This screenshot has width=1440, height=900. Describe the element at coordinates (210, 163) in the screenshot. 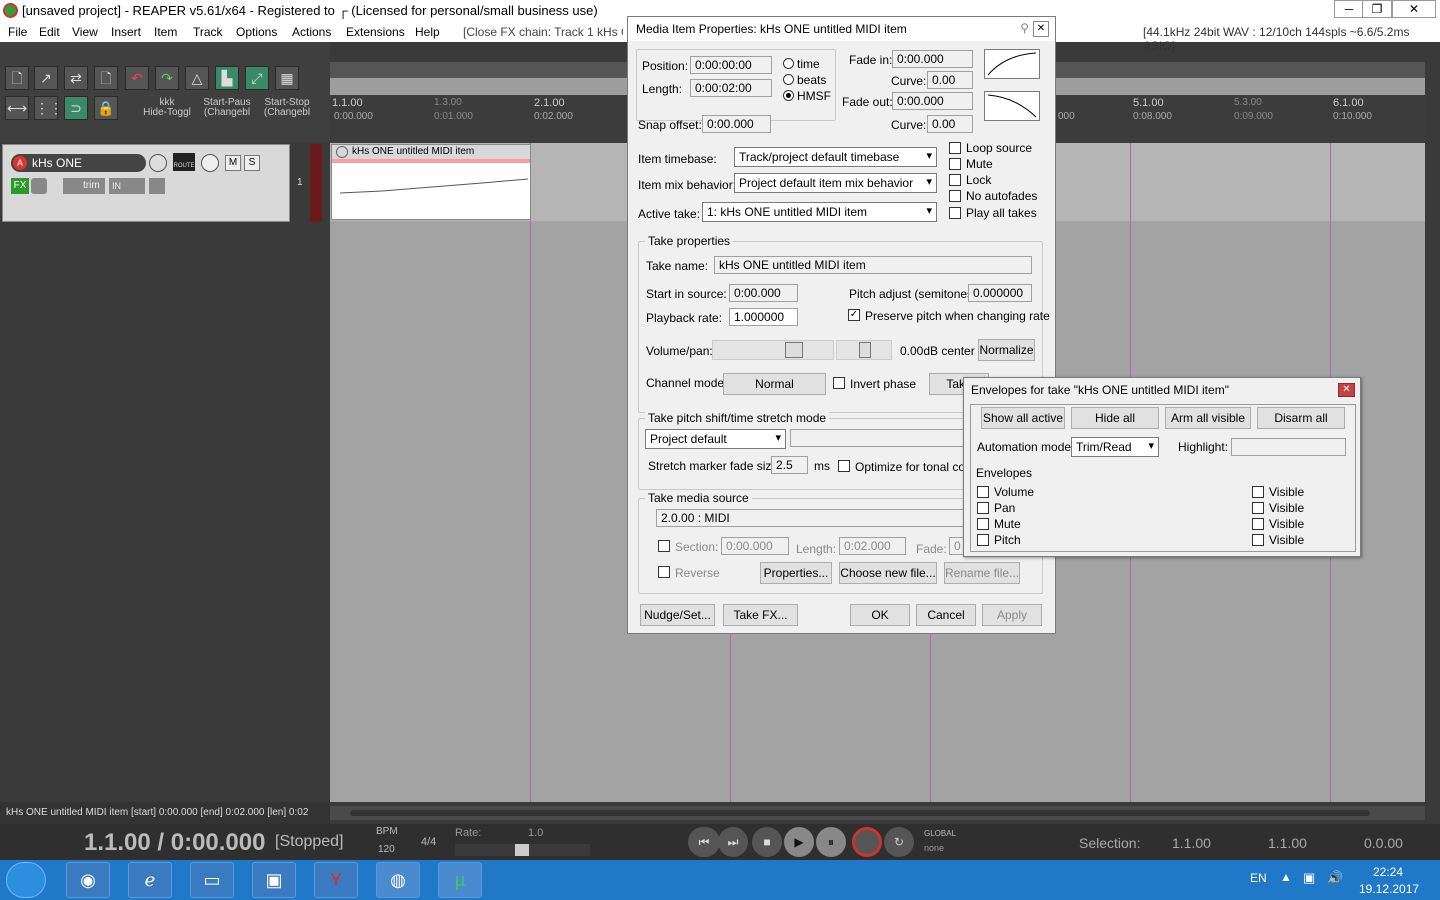

I see `pan-knob` at that location.